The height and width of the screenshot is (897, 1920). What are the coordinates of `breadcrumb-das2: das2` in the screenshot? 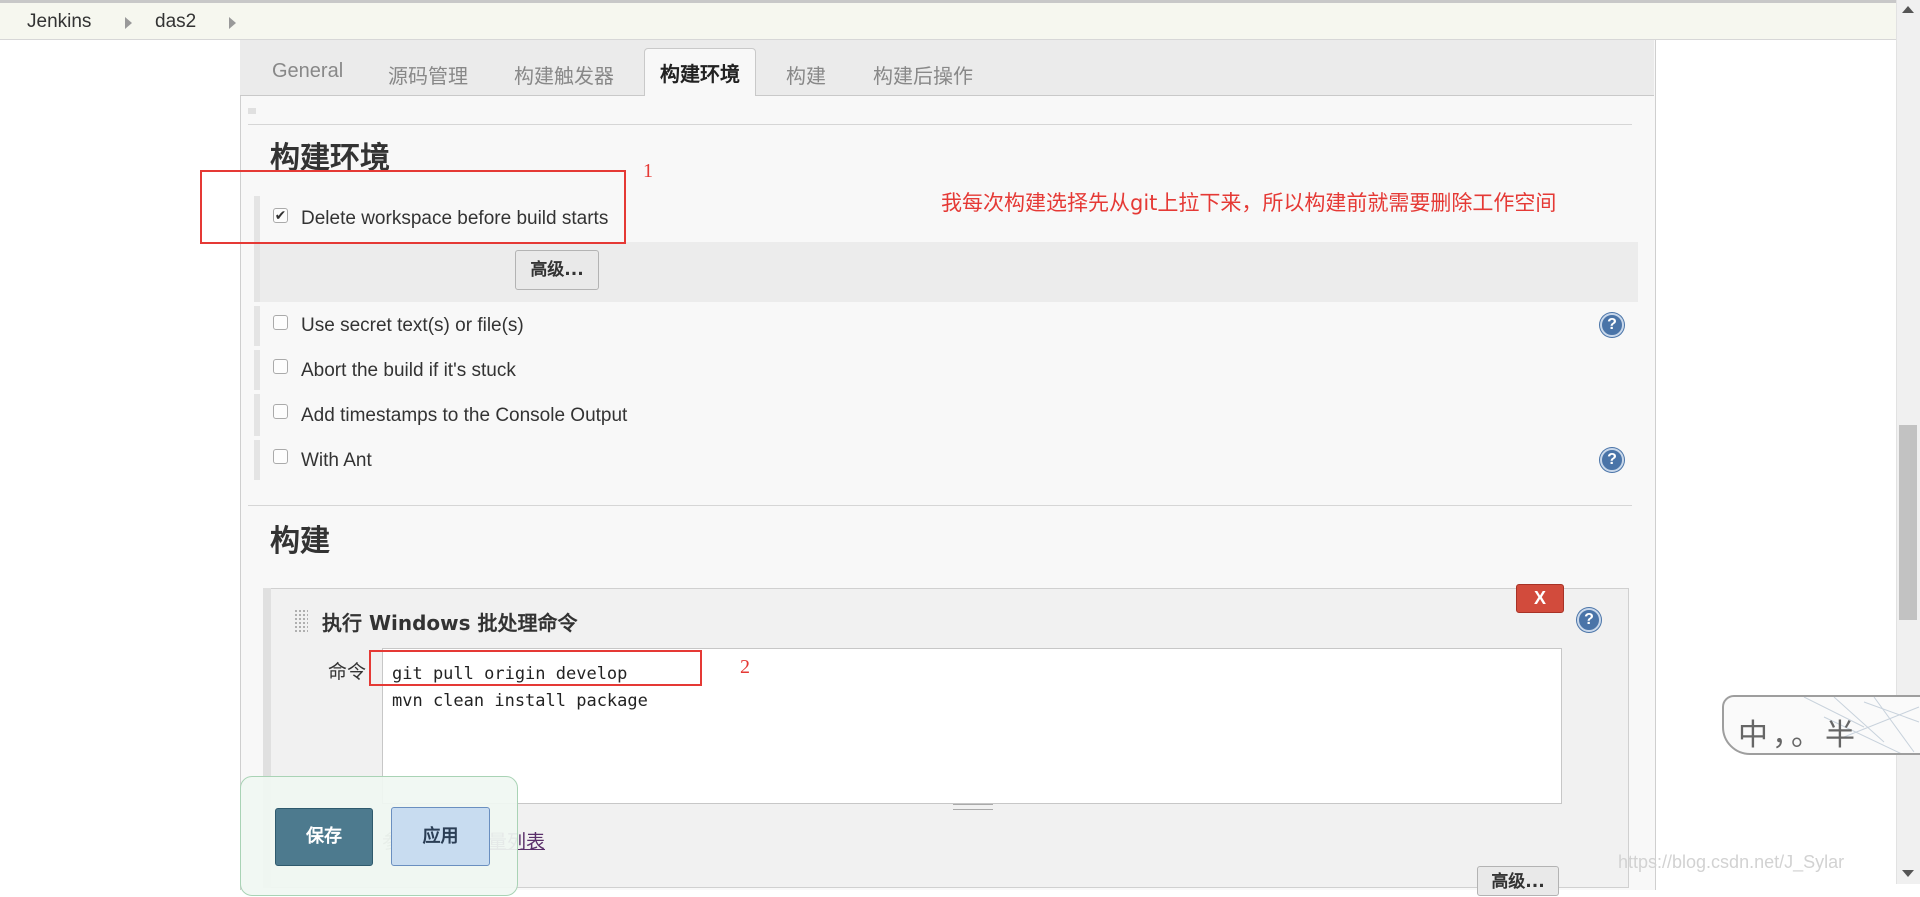 It's located at (175, 22).